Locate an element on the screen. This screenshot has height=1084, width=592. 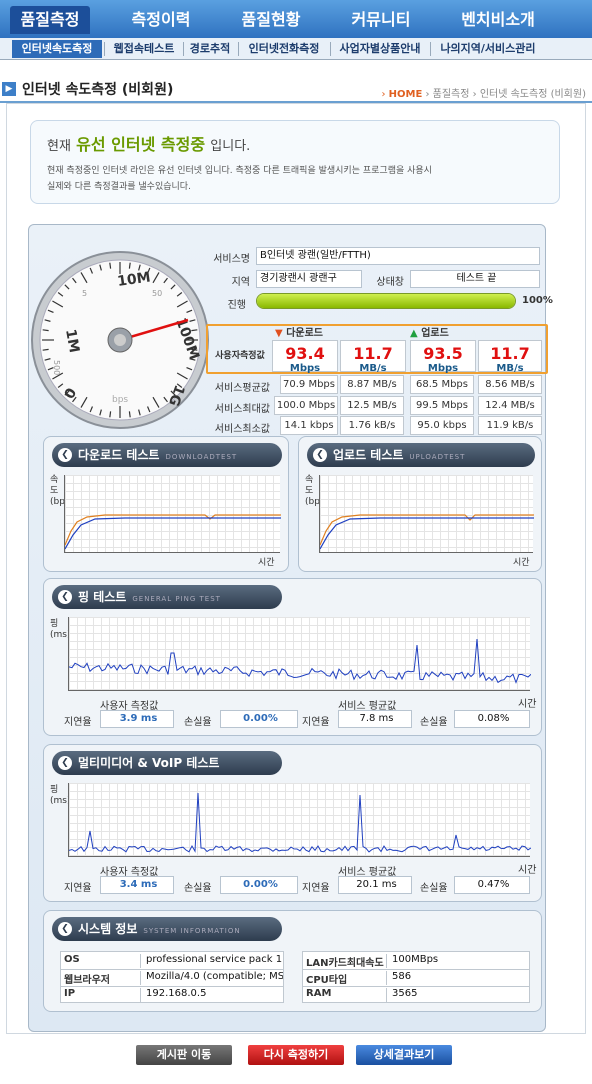
status-label: 상태창 is located at coordinates (390, 282).